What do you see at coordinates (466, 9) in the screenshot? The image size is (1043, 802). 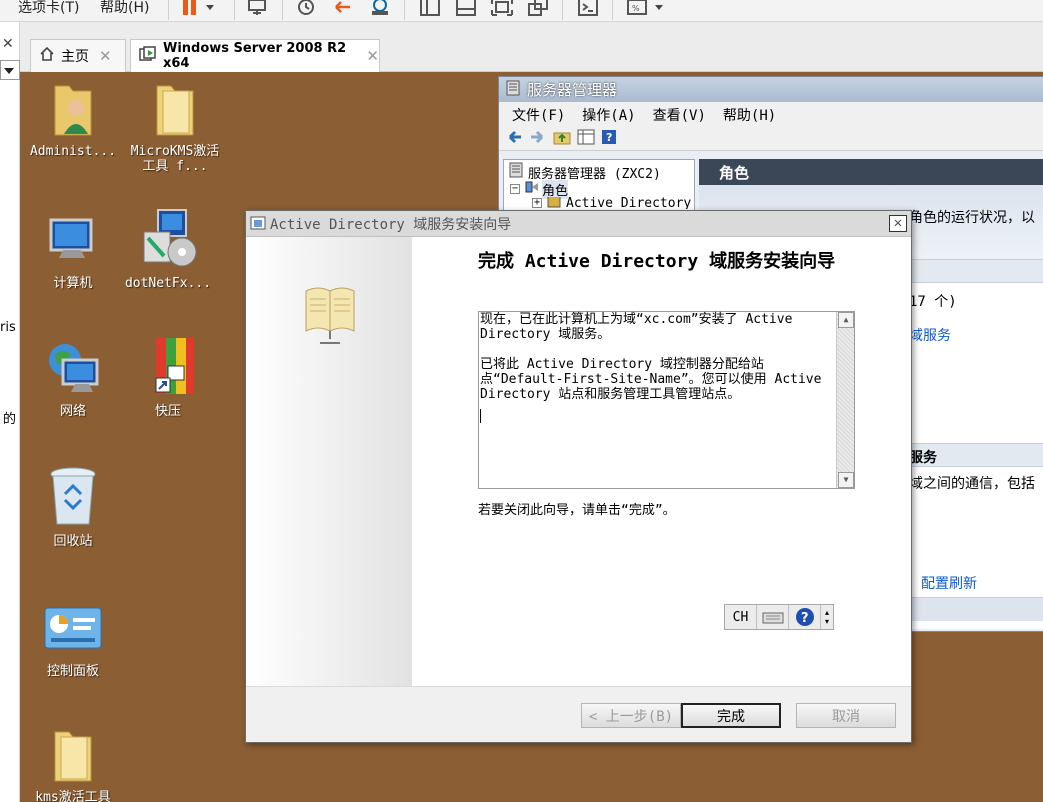 I see `single-view-icon` at bounding box center [466, 9].